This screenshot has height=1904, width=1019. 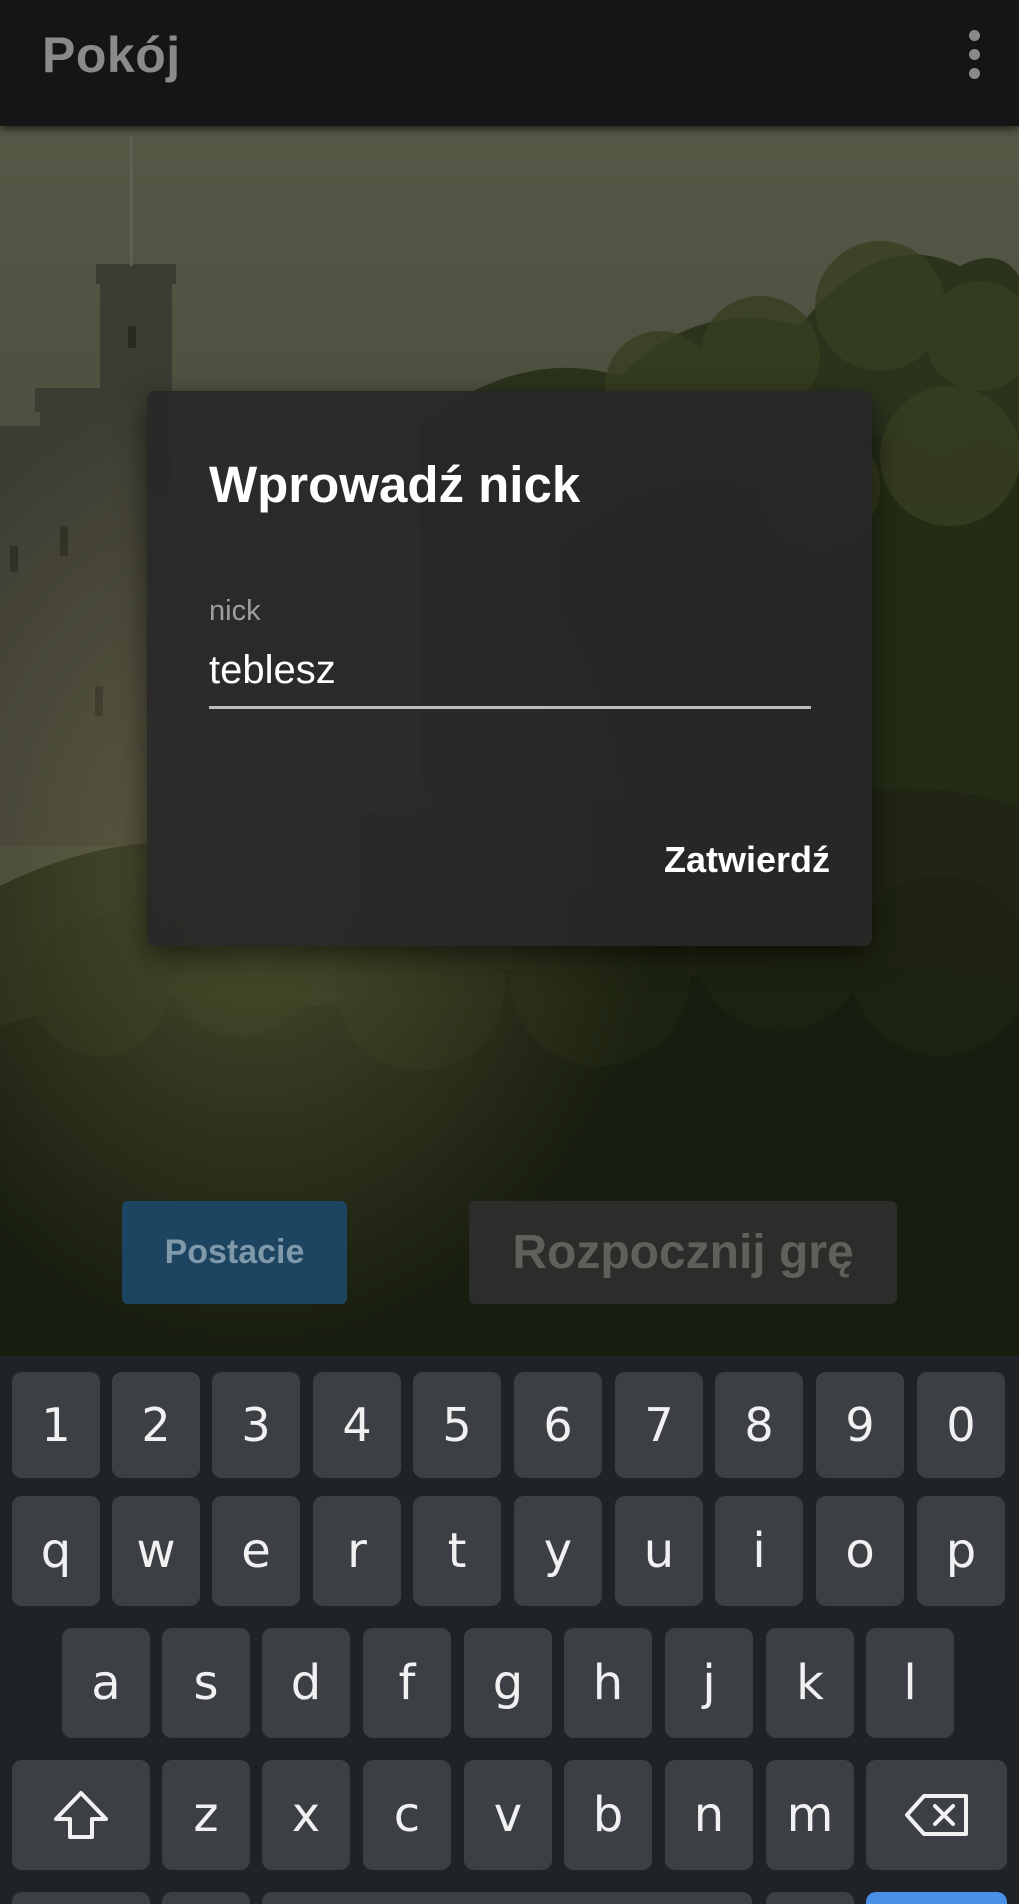 What do you see at coordinates (407, 1683) in the screenshot?
I see `key-f: f` at bounding box center [407, 1683].